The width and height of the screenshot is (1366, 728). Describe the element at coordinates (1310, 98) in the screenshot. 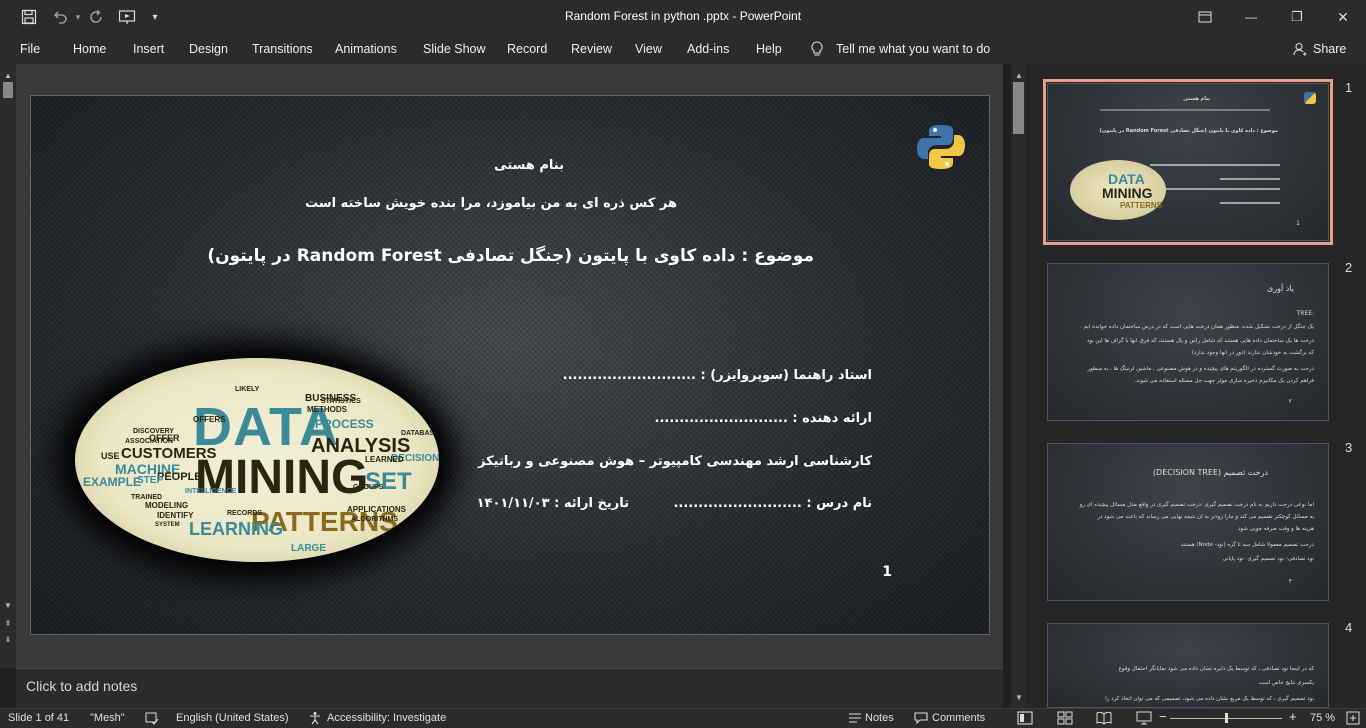

I see `thumb-python-logo-icon` at that location.